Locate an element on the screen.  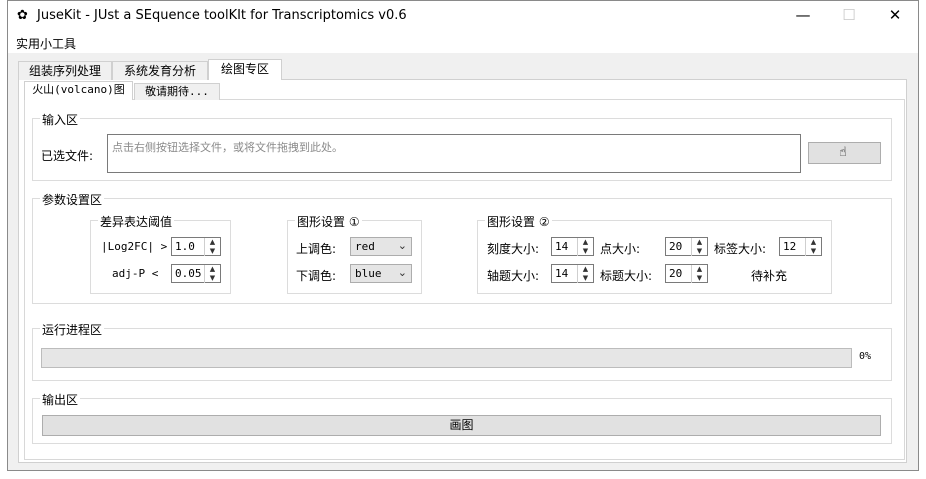
maximize-button: ☐ is located at coordinates (849, 16).